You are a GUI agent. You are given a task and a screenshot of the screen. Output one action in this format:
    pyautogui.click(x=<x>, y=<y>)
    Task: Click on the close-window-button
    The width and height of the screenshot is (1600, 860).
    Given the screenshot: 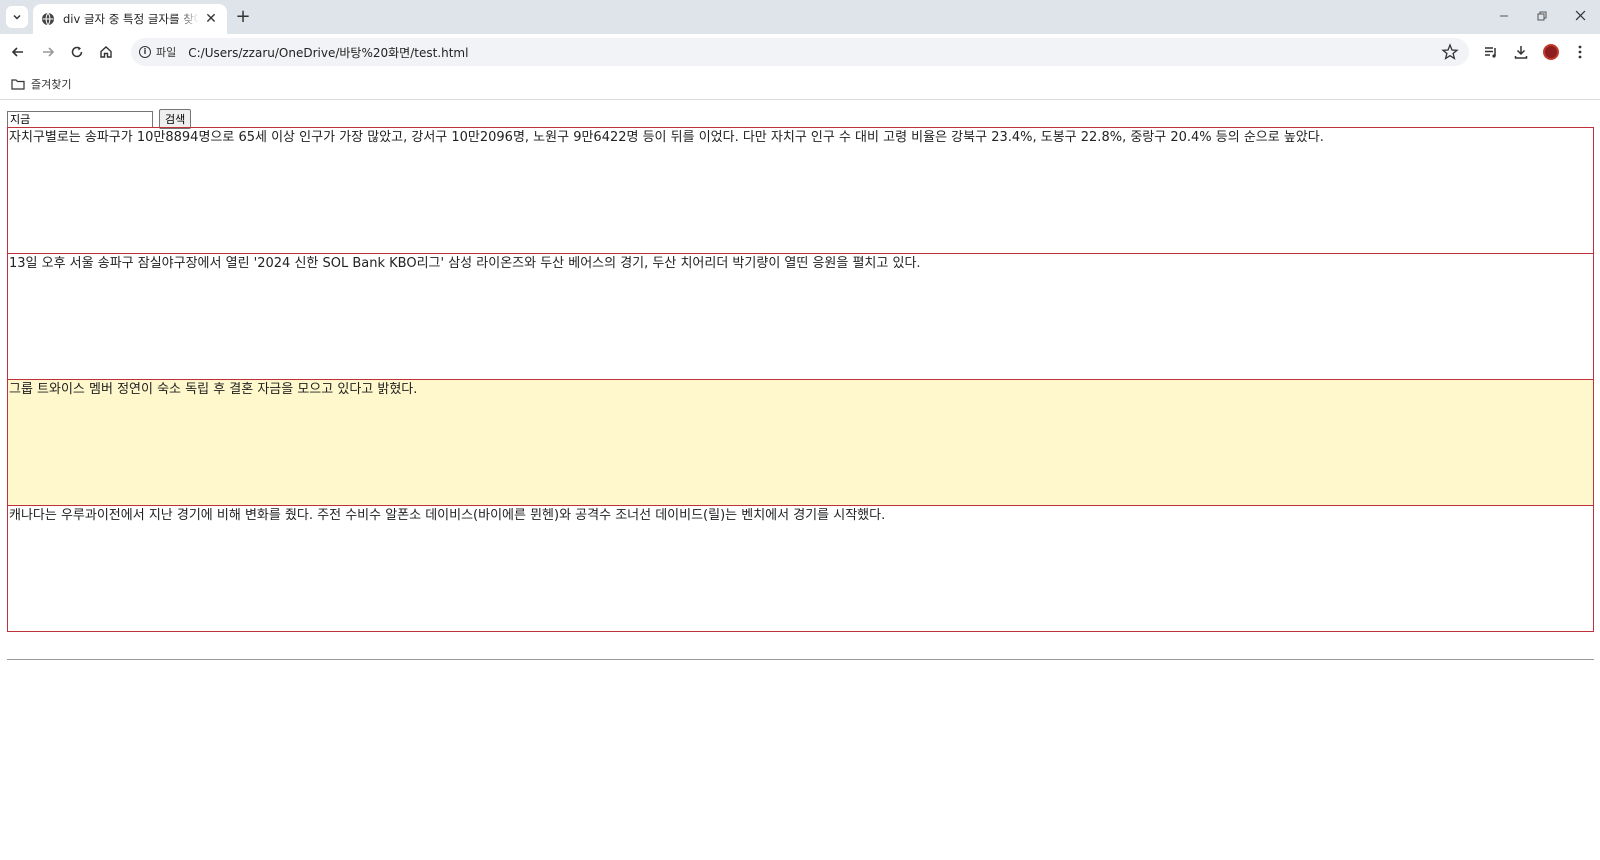 What is the action you would take?
    pyautogui.click(x=1580, y=17)
    